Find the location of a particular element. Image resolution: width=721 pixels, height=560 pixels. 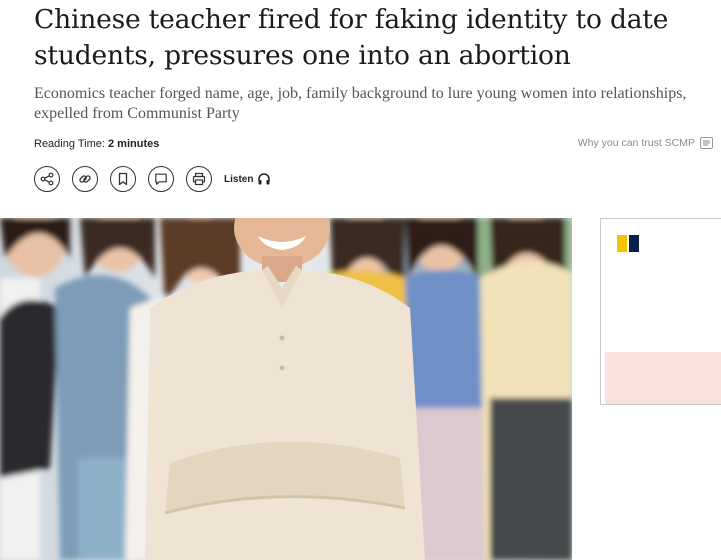

reading-time-label: Reading Time: is located at coordinates (69, 144).